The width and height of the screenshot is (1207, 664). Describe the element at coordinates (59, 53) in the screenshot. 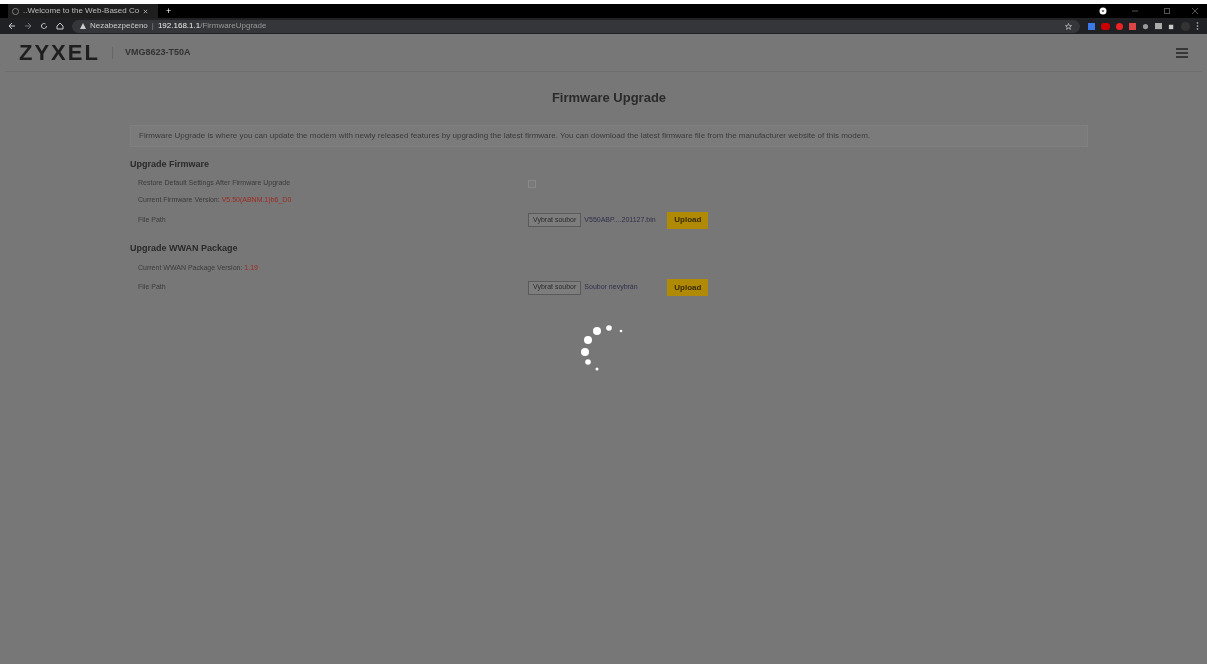

I see `logo: ZYXEL` at that location.